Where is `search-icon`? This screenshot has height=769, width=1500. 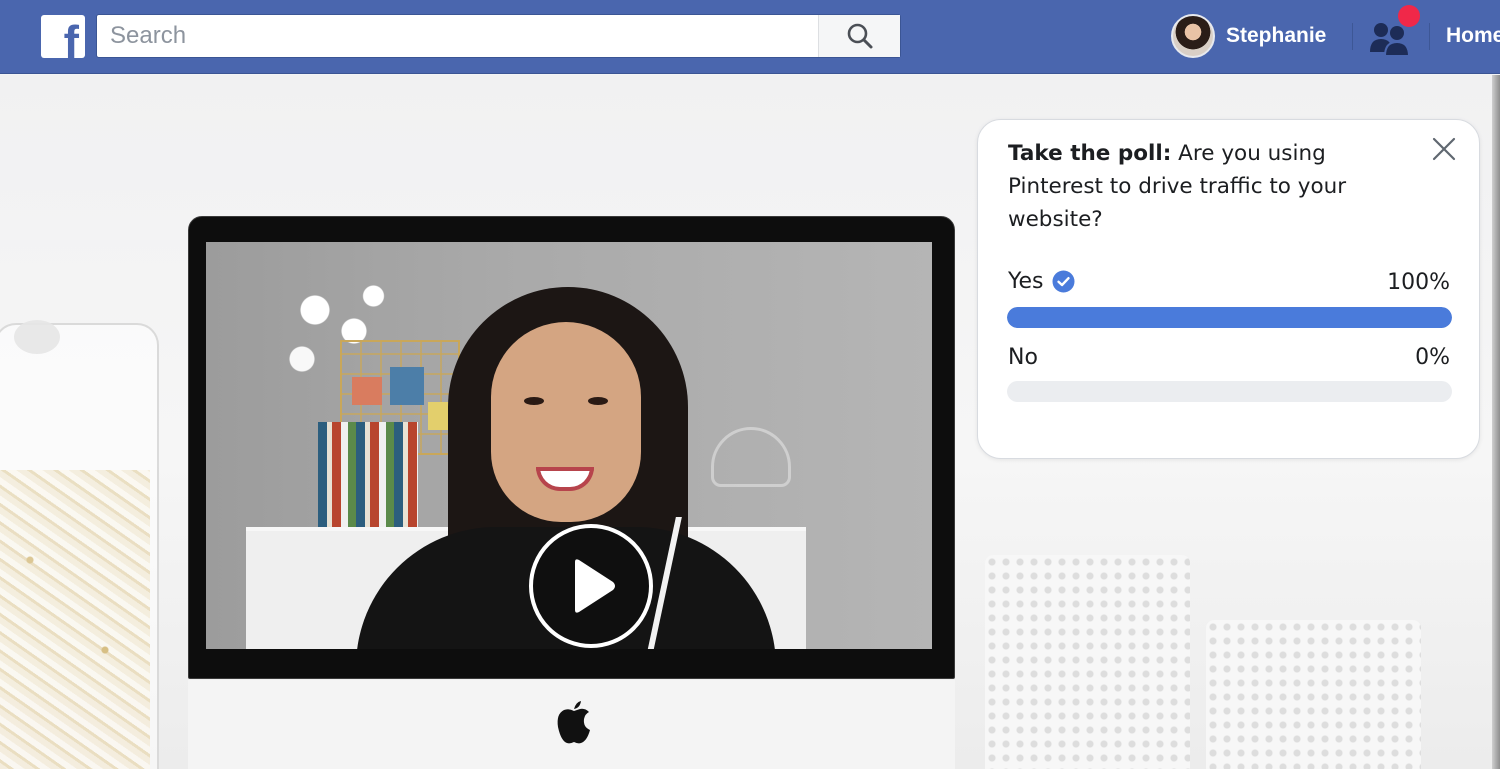
search-icon is located at coordinates (859, 36).